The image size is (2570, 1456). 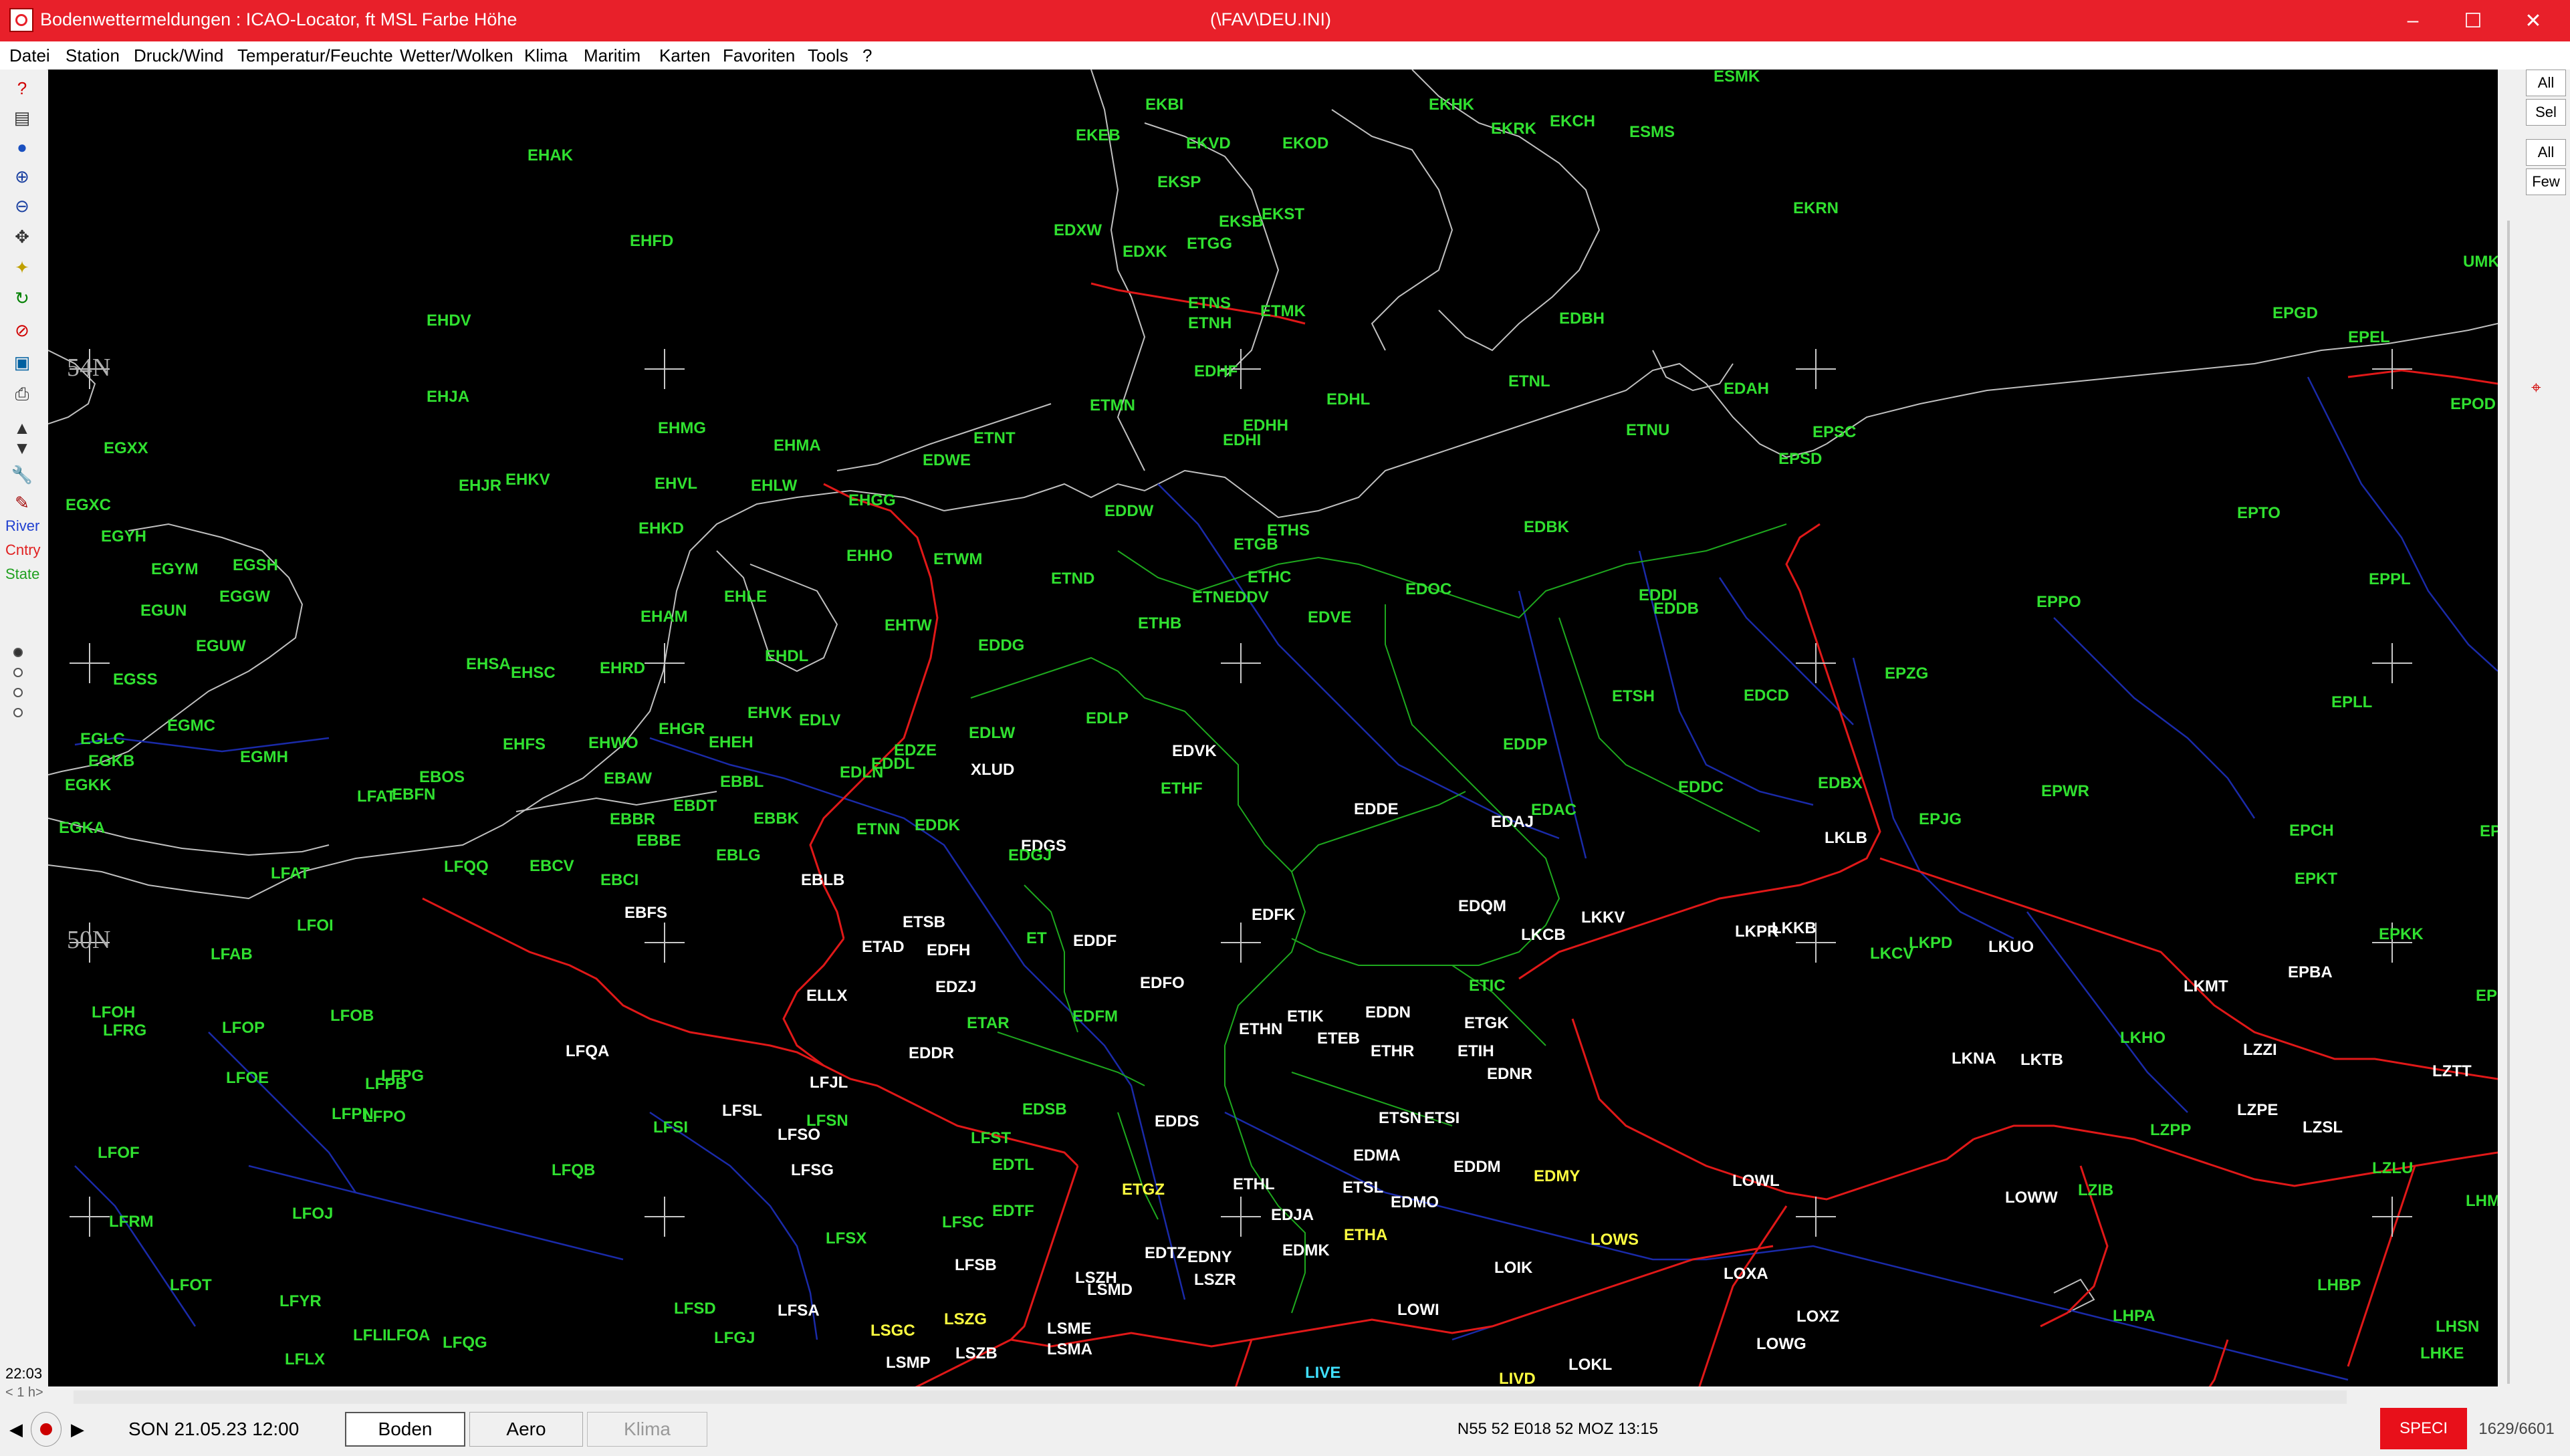 What do you see at coordinates (1256, 544) in the screenshot?
I see `station-label-etgb: ETGB` at bounding box center [1256, 544].